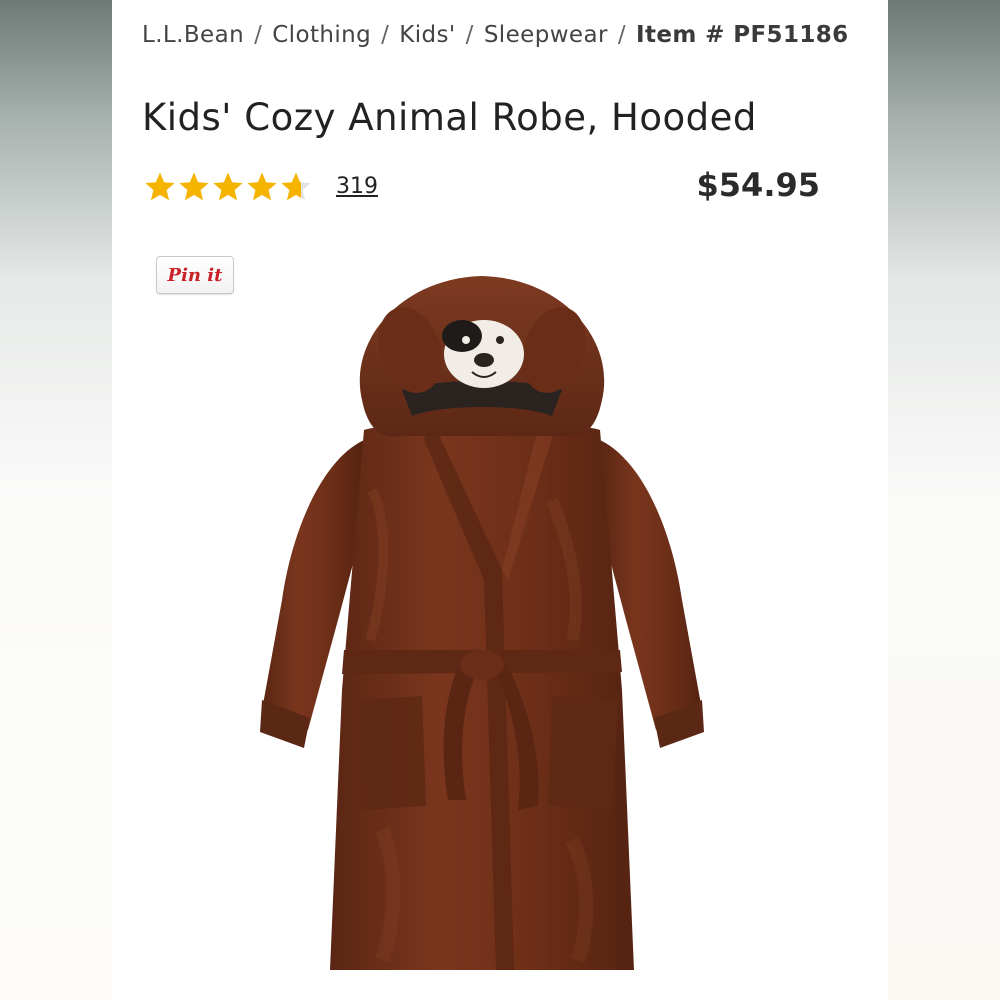 Image resolution: width=1000 pixels, height=1000 pixels. I want to click on breadcrumb-llbean: L.L.Bean, so click(193, 35).